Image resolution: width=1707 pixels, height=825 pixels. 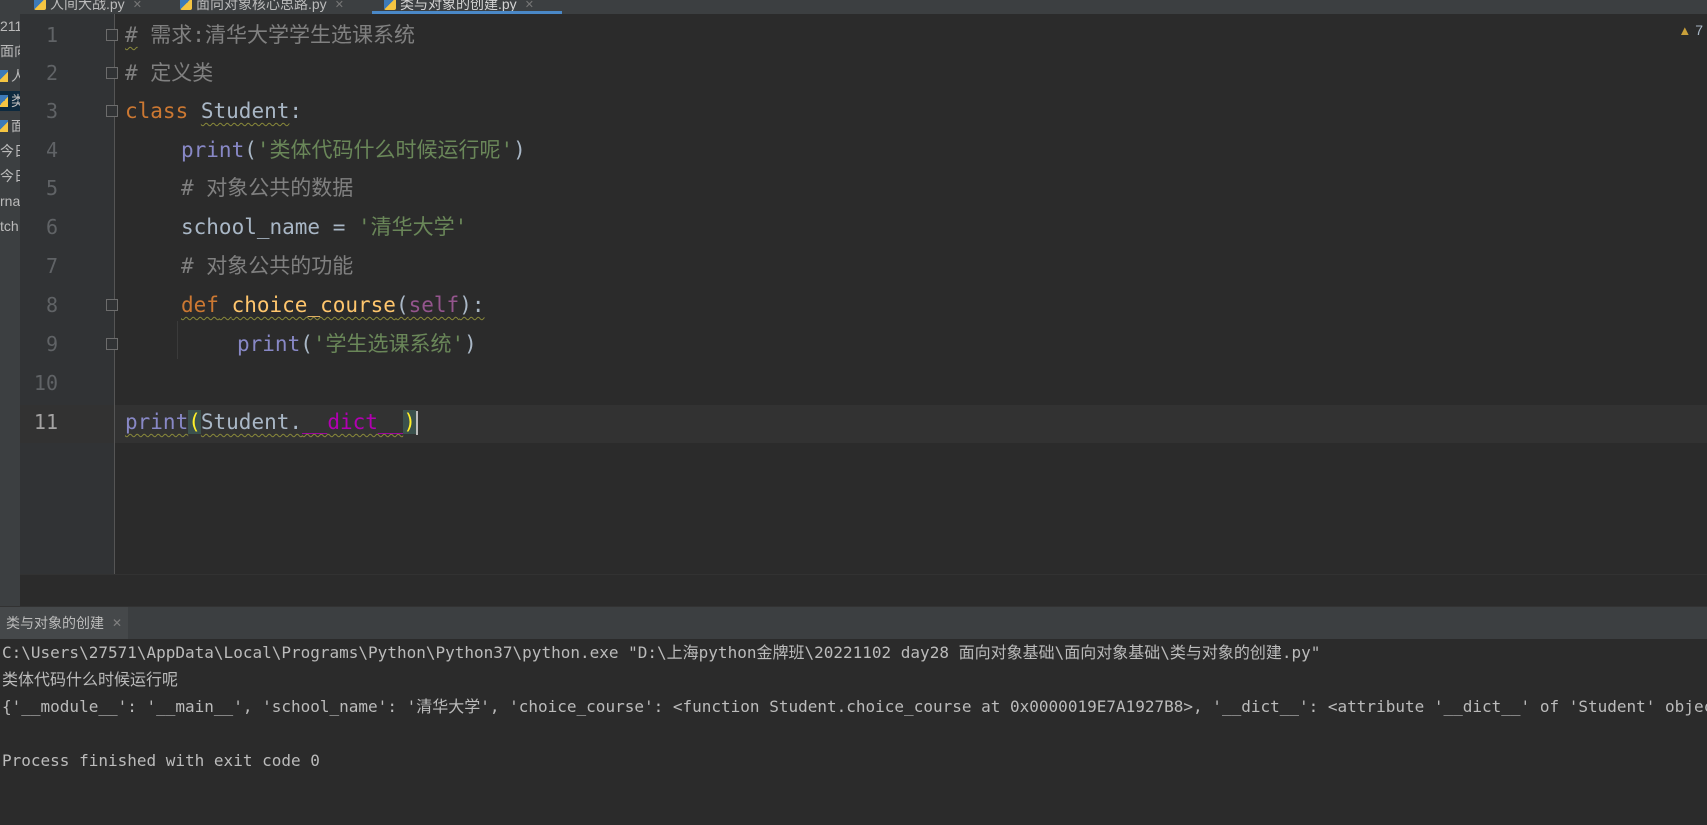 What do you see at coordinates (55, 623) in the screenshot?
I see `run-tab-label: 类与对象的创建` at bounding box center [55, 623].